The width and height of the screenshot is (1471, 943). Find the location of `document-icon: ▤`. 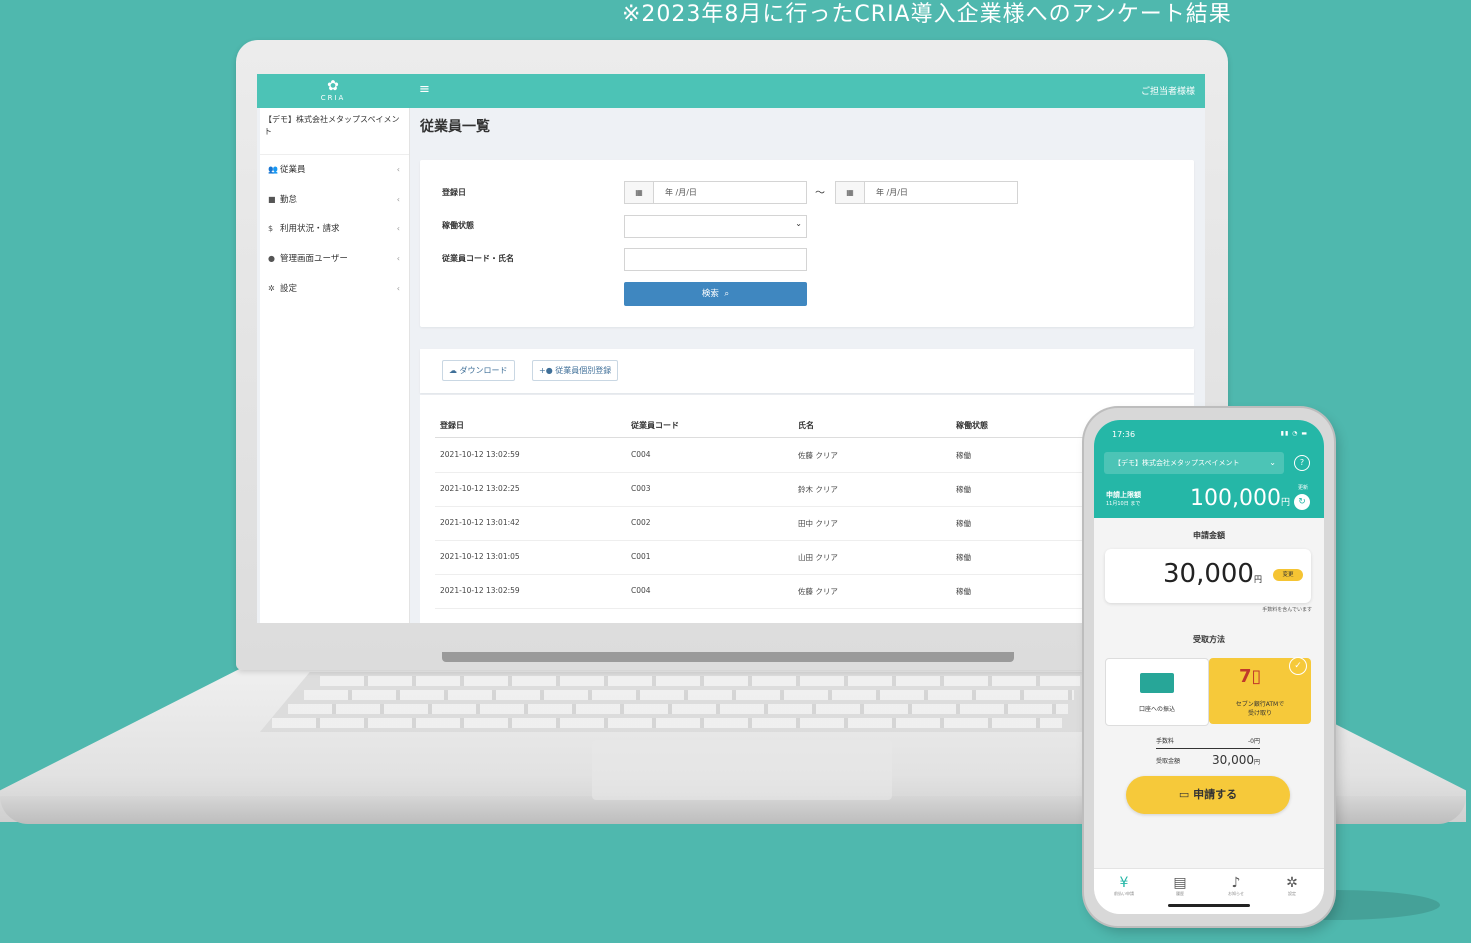

document-icon: ▤ is located at coordinates (1180, 883).